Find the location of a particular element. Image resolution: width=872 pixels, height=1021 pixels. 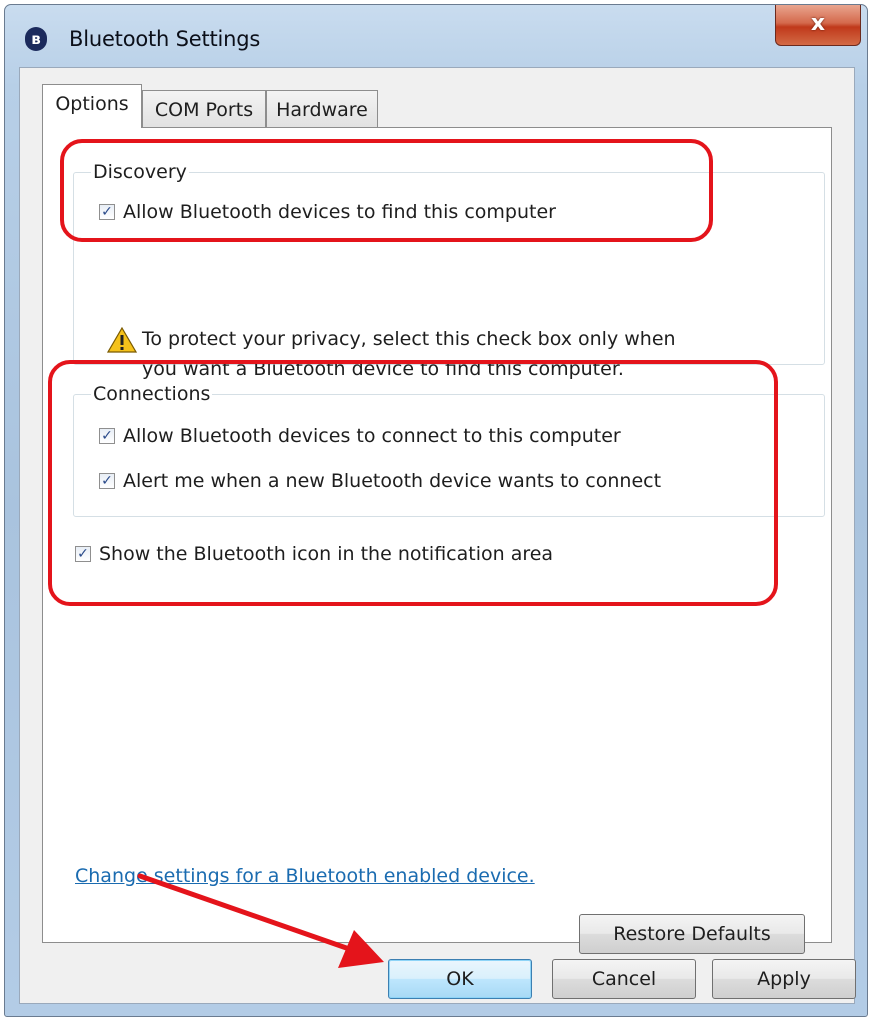

show-icon-checkbox: ✓ is located at coordinates (83, 554).